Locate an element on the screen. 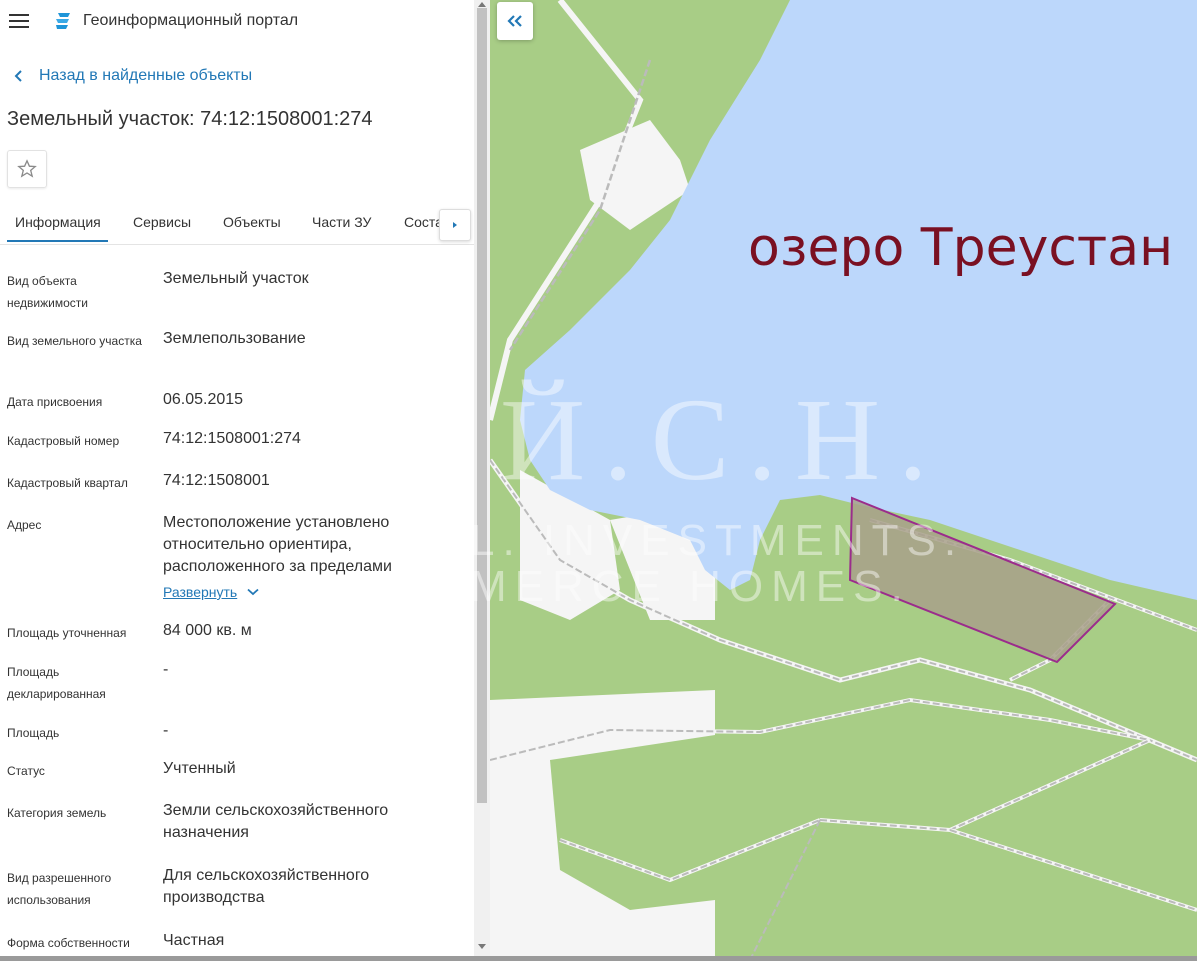 This screenshot has width=1197, height=961. hamburger-icon is located at coordinates (19, 21).